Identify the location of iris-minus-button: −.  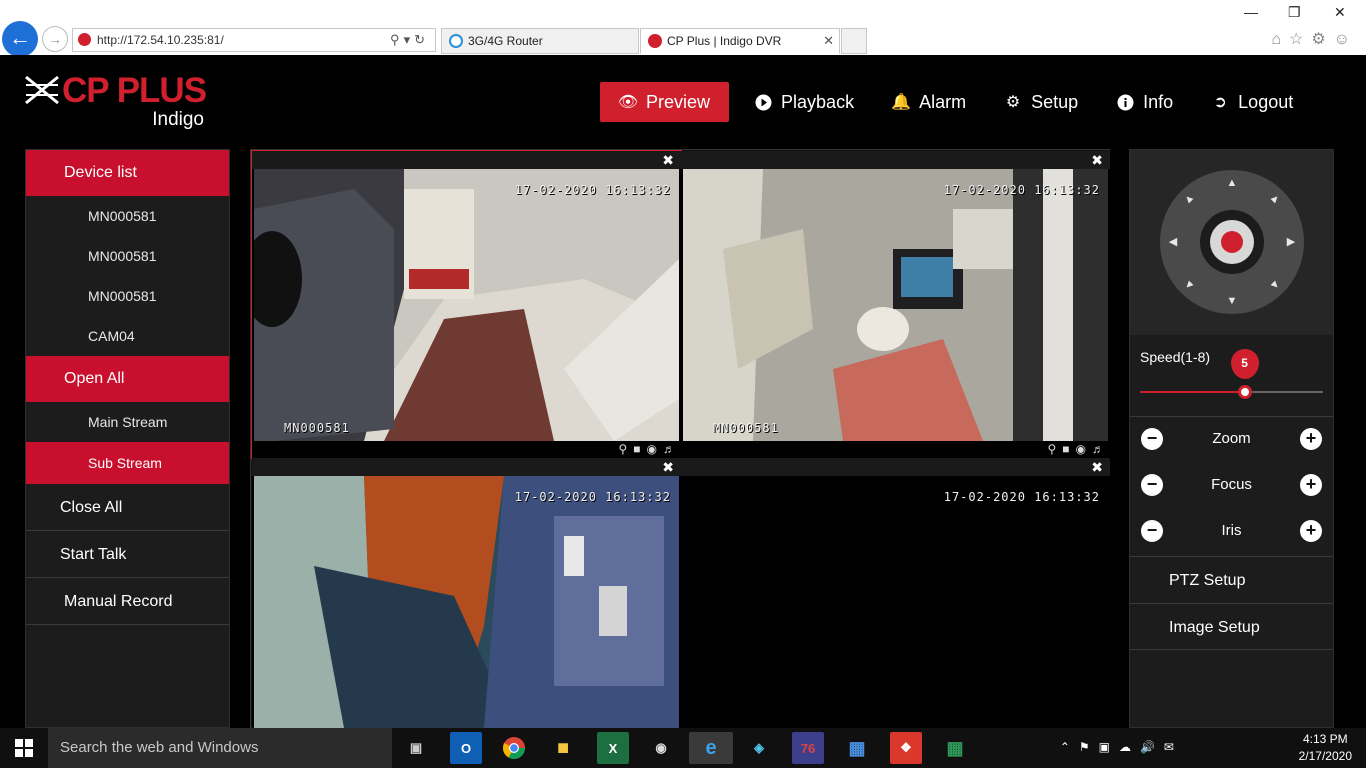
(1152, 531).